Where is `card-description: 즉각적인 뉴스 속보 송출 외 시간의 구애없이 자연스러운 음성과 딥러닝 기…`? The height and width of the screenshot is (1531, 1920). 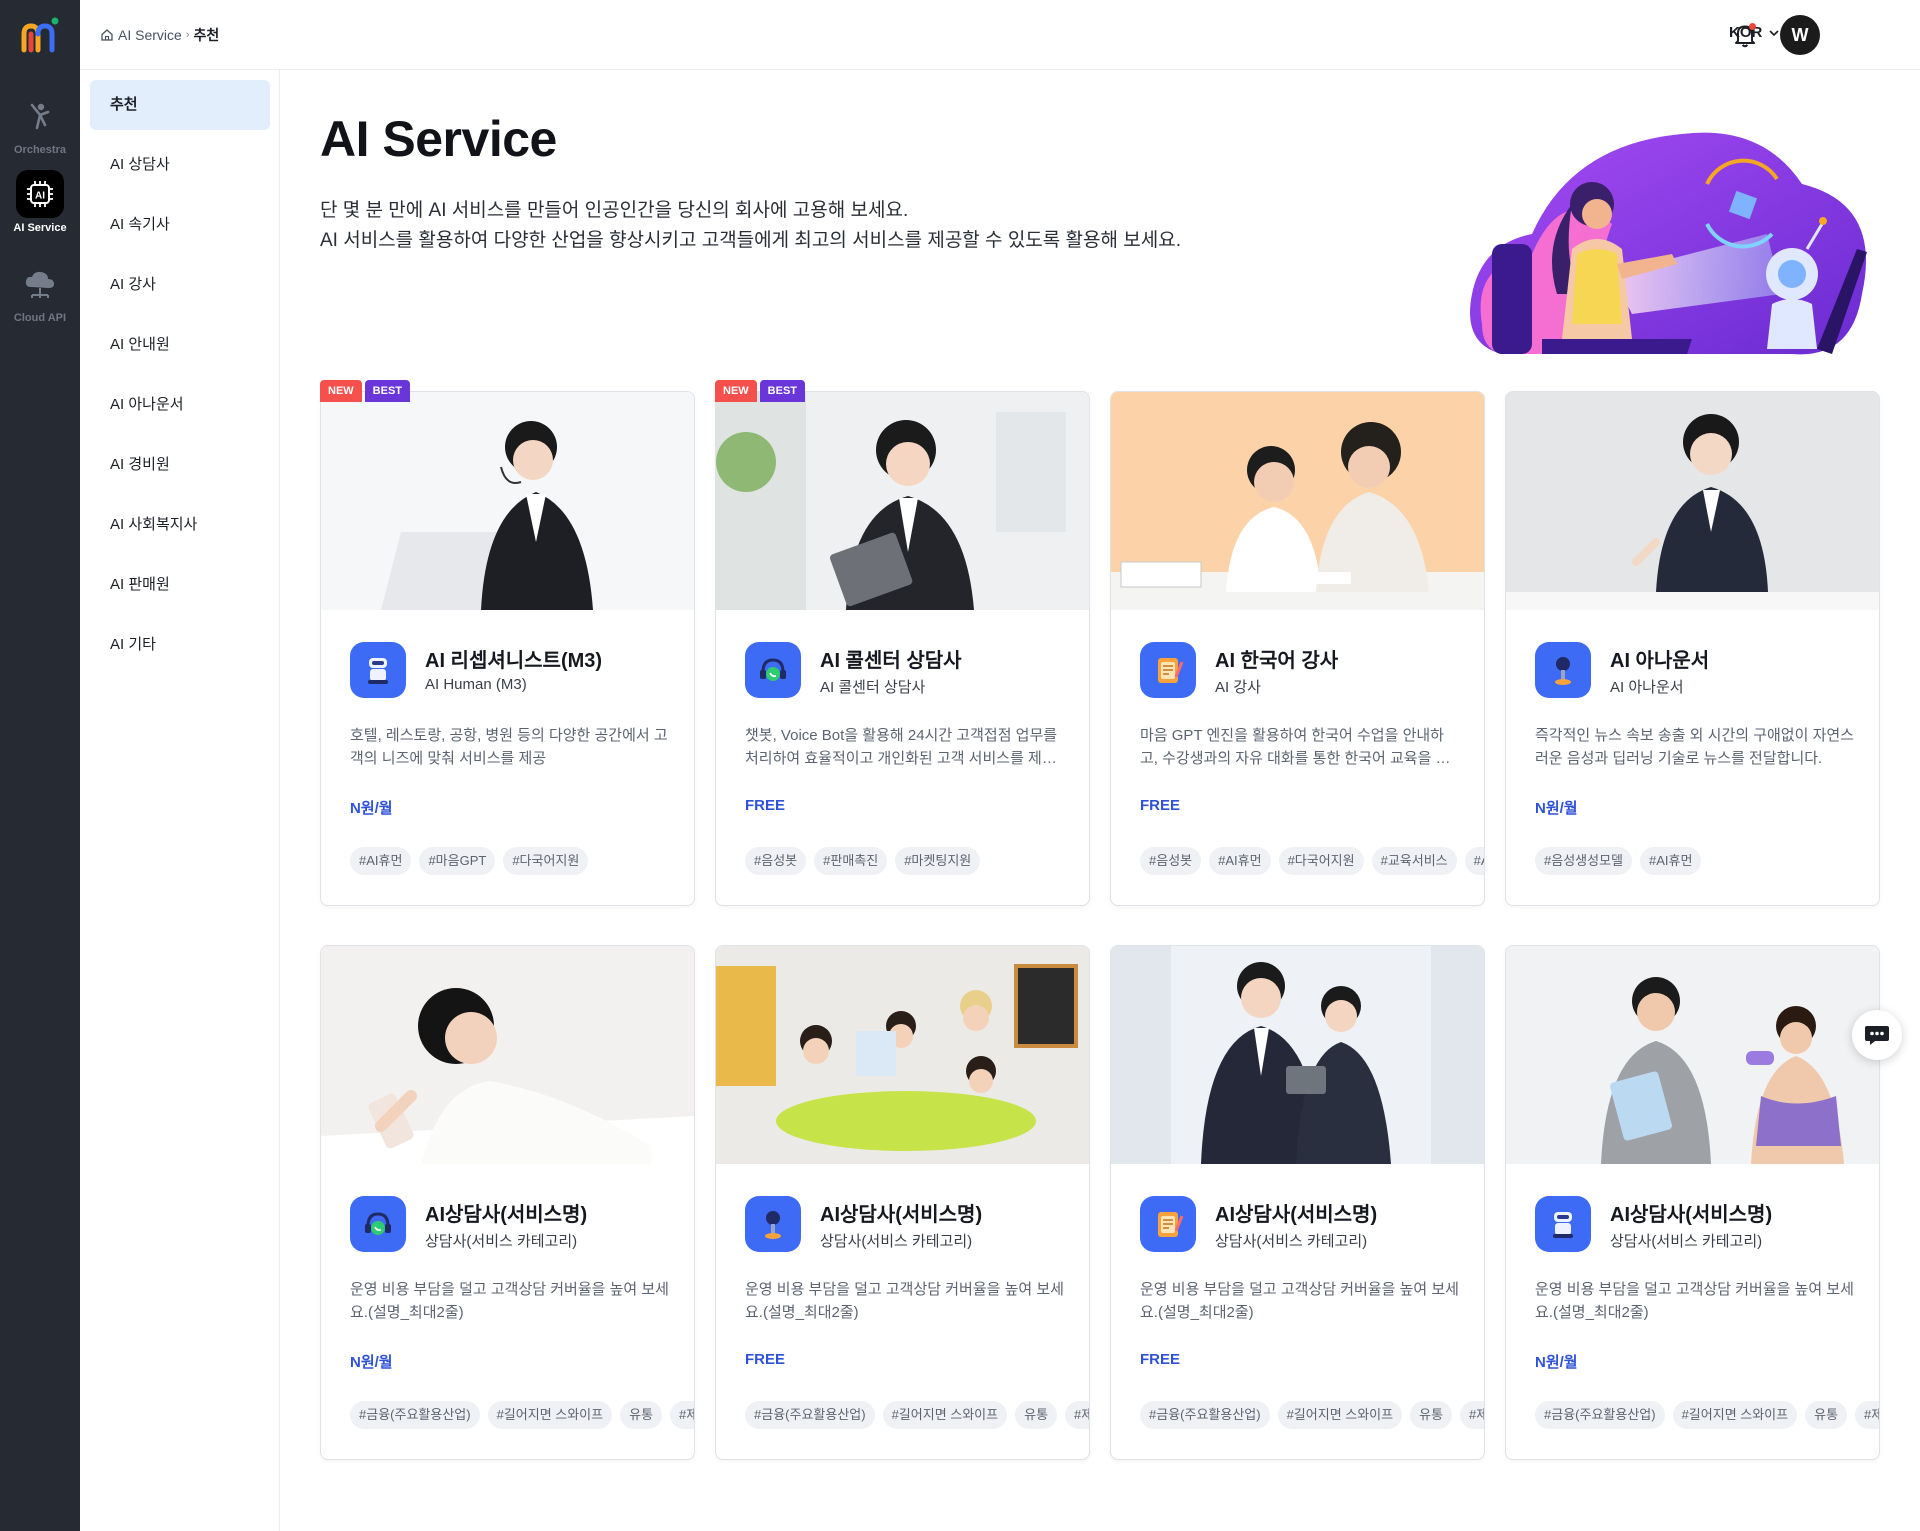
card-description: 즉각적인 뉴스 속보 송출 외 시간의 구애없이 자연스러운 음성과 딥러닝 기… is located at coordinates (1694, 747).